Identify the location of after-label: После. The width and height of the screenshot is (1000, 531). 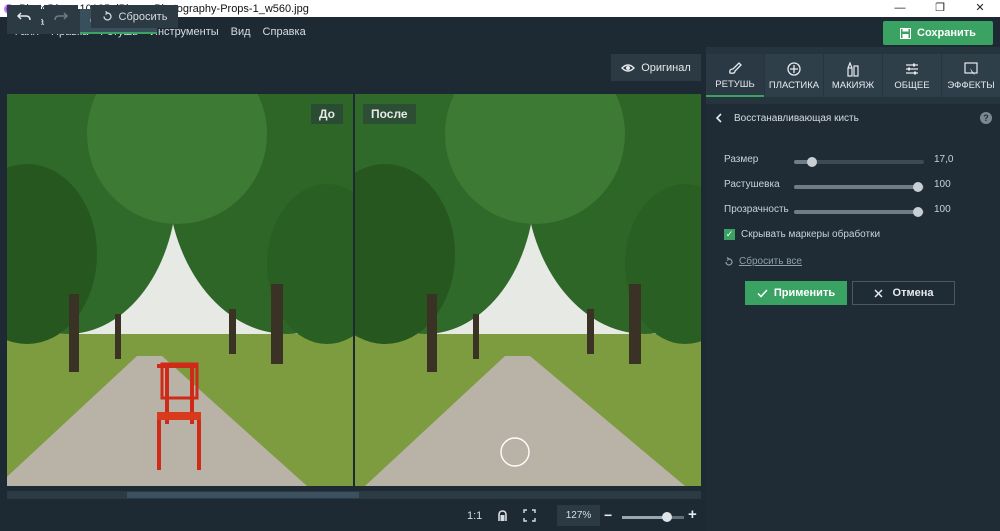
(389, 114).